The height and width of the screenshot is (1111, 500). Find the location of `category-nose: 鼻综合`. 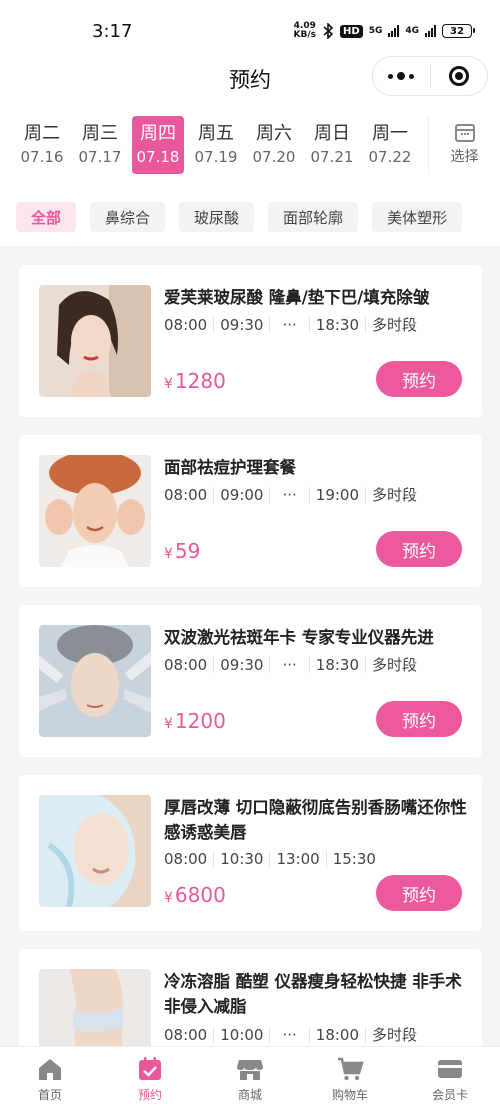

category-nose: 鼻综合 is located at coordinates (128, 217).